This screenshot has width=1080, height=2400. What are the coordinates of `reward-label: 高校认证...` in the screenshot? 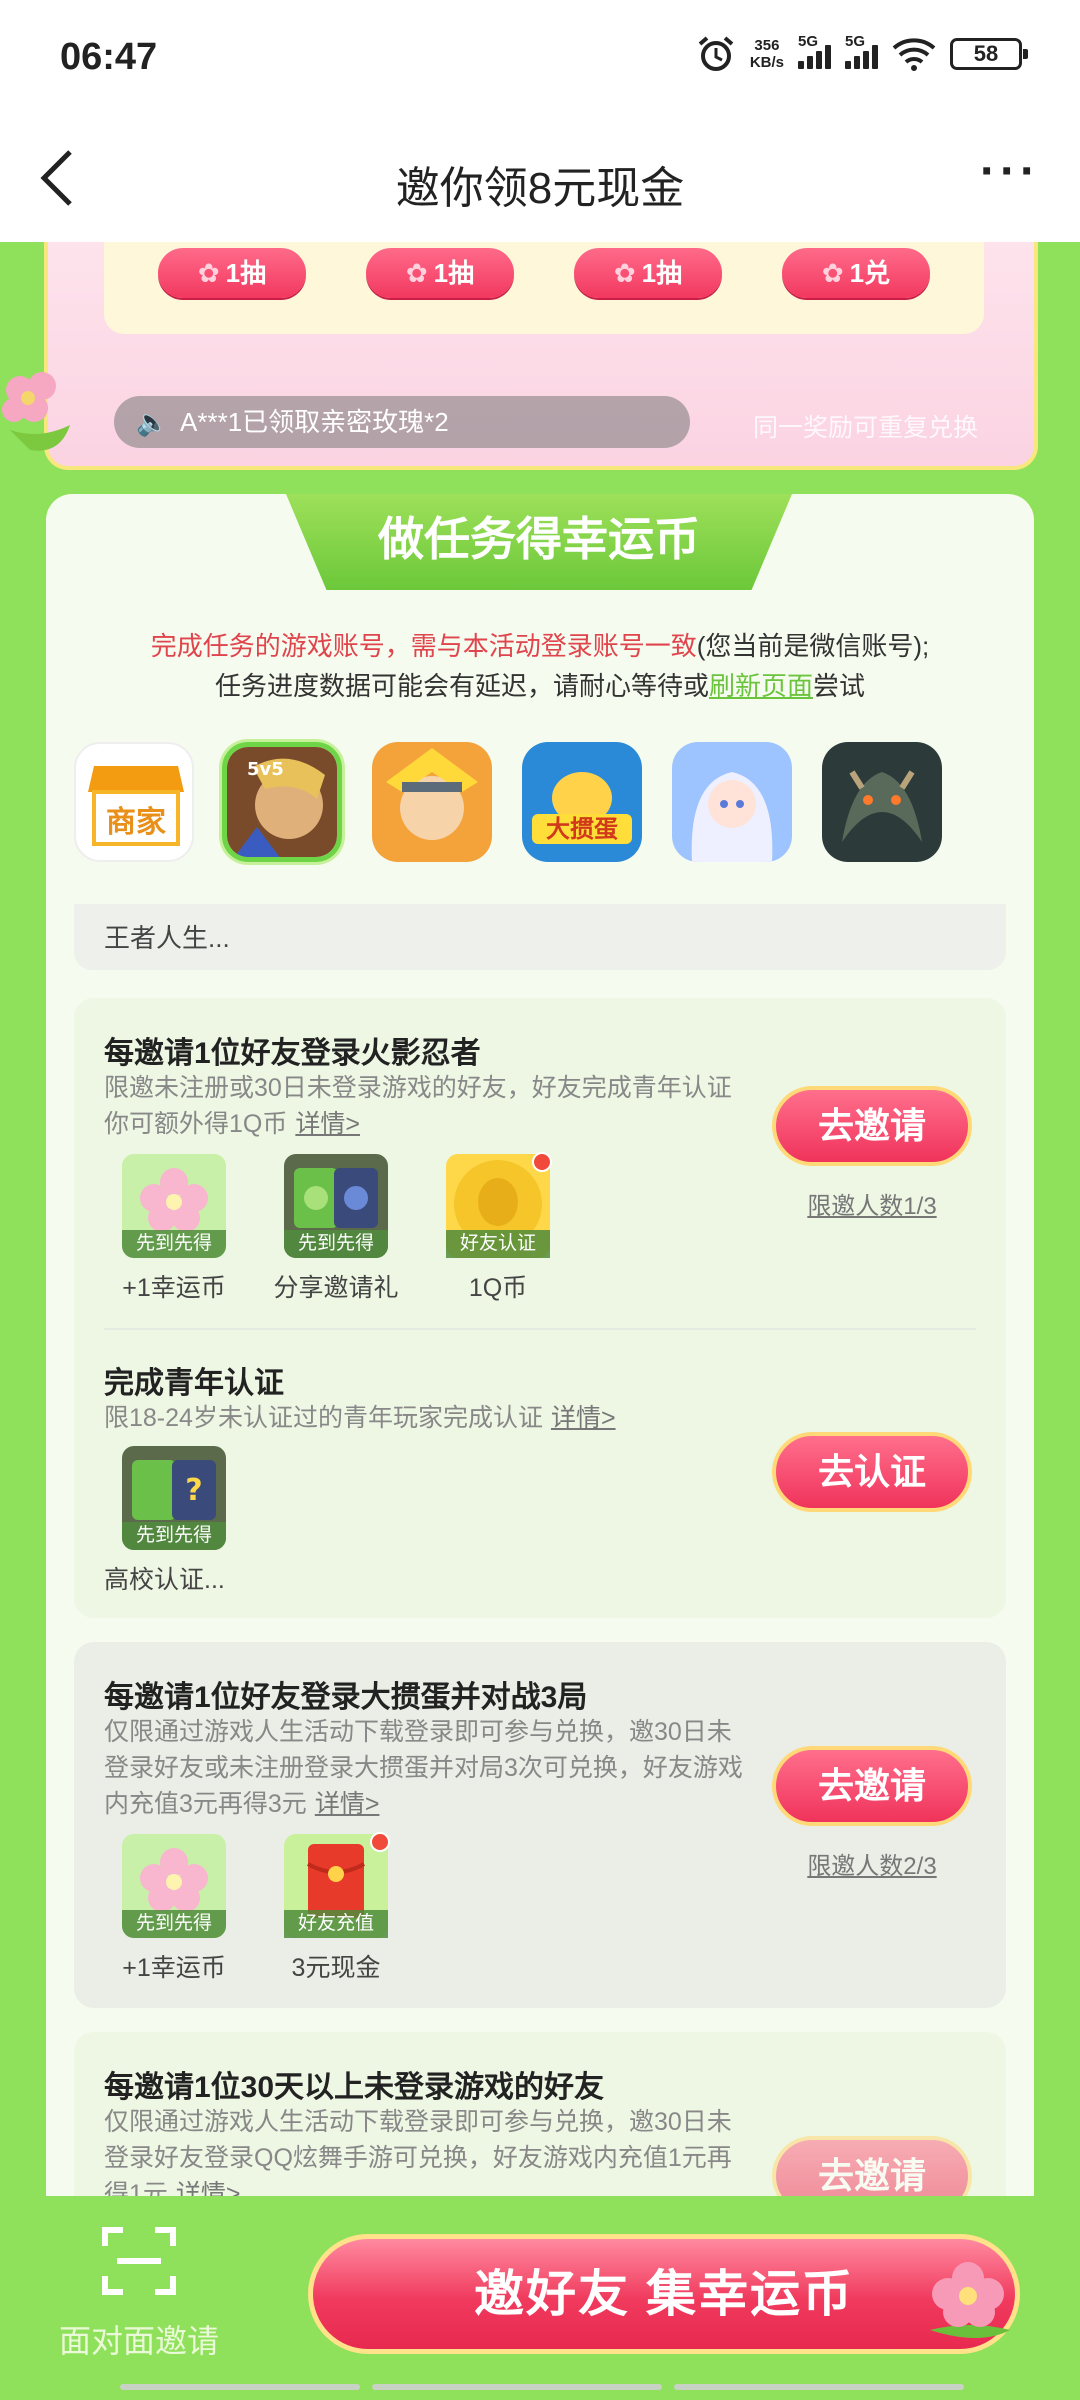 It's located at (164, 1580).